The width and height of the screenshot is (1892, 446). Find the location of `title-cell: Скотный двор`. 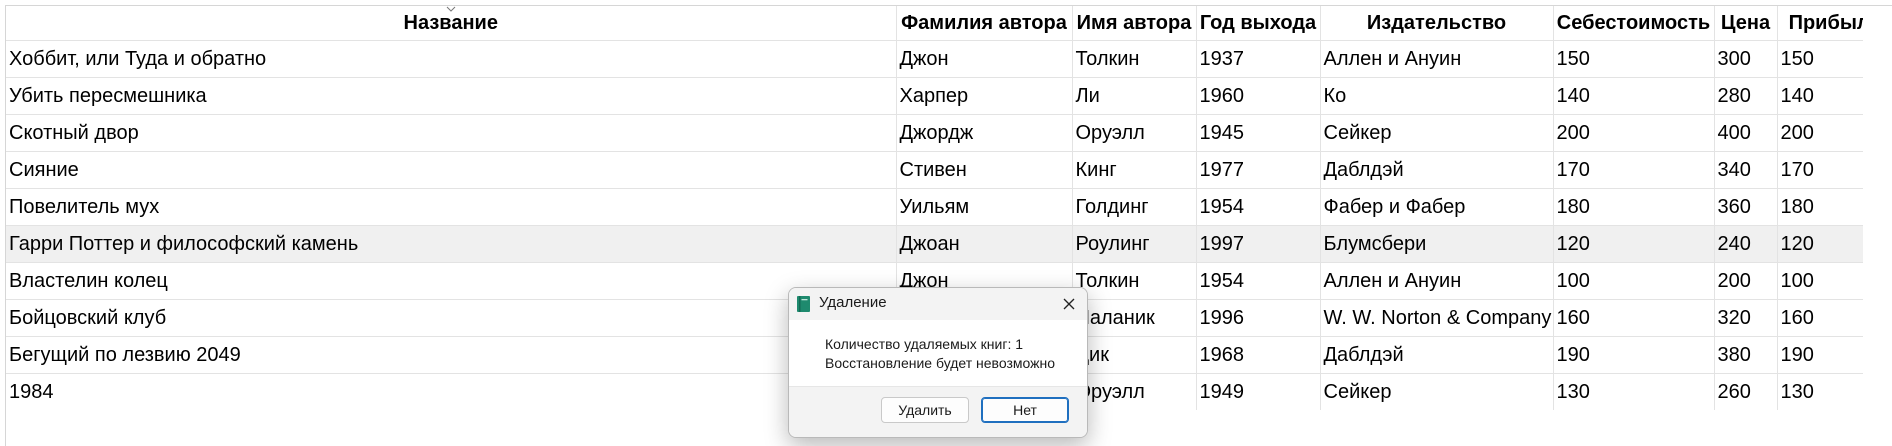

title-cell: Скотный двор is located at coordinates (451, 133).